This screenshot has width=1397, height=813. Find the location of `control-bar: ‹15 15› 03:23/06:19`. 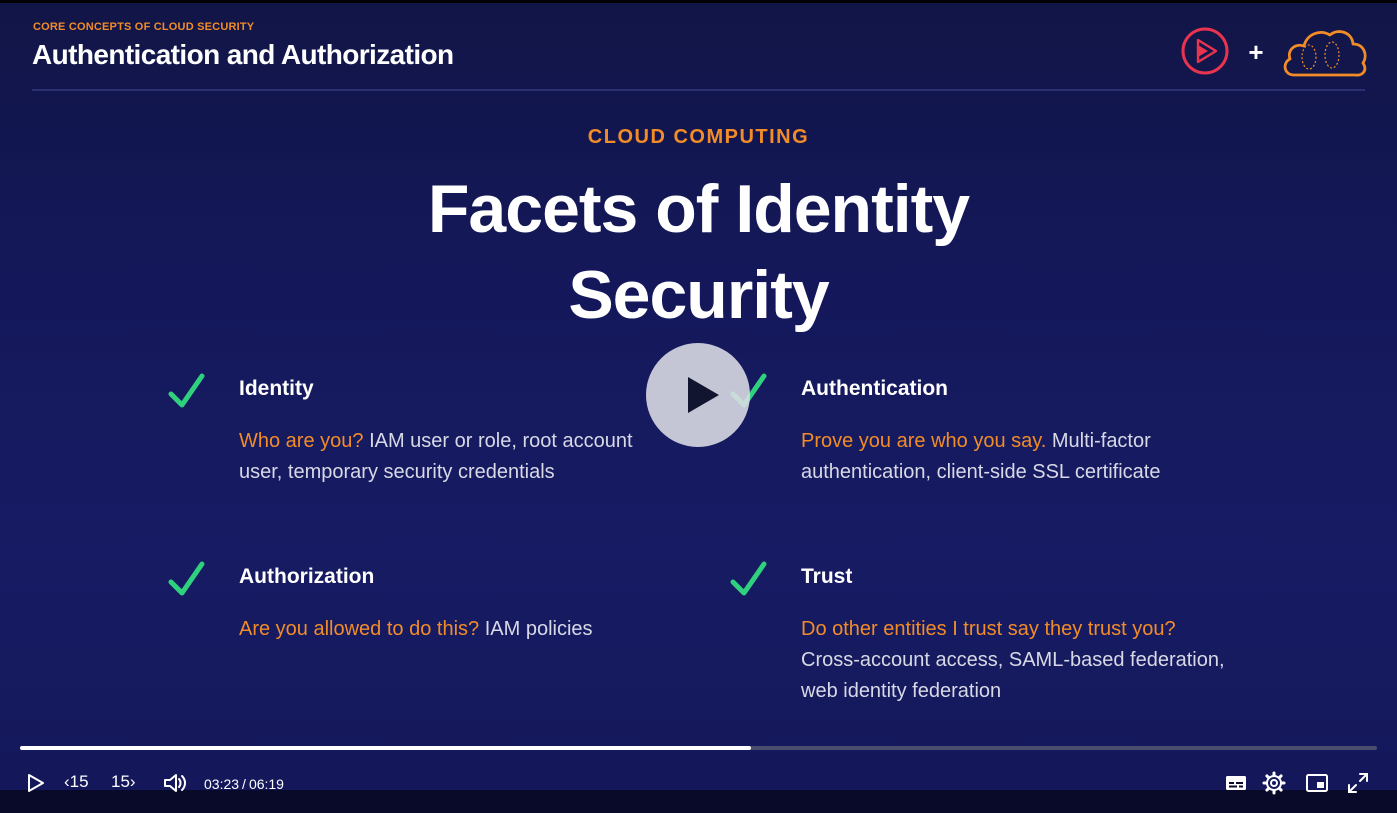

control-bar: ‹15 15› 03:23/06:19 is located at coordinates (698, 784).